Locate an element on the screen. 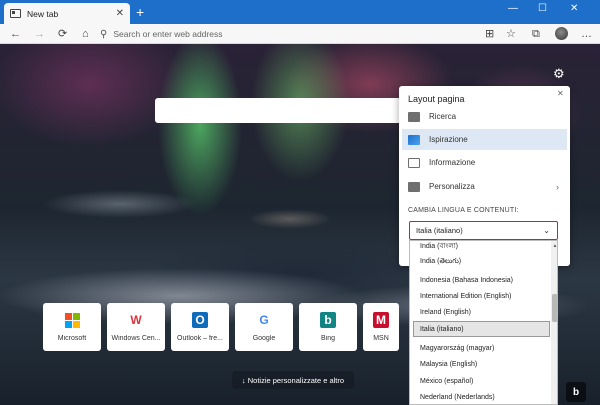 The width and height of the screenshot is (600, 405). layout-option-label: Informazione is located at coordinates (452, 162).